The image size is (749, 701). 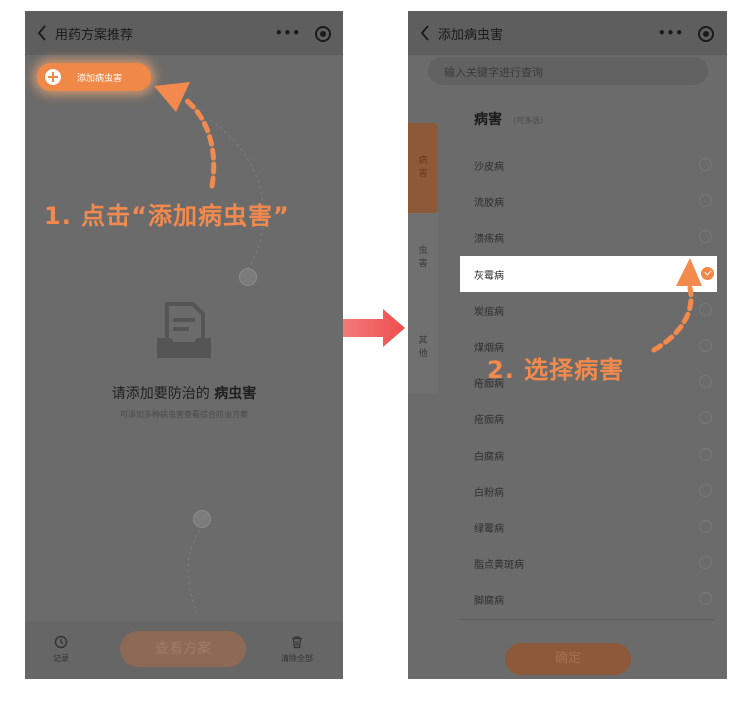 What do you see at coordinates (297, 658) in the screenshot?
I see `clear-all-label: 清除全部` at bounding box center [297, 658].